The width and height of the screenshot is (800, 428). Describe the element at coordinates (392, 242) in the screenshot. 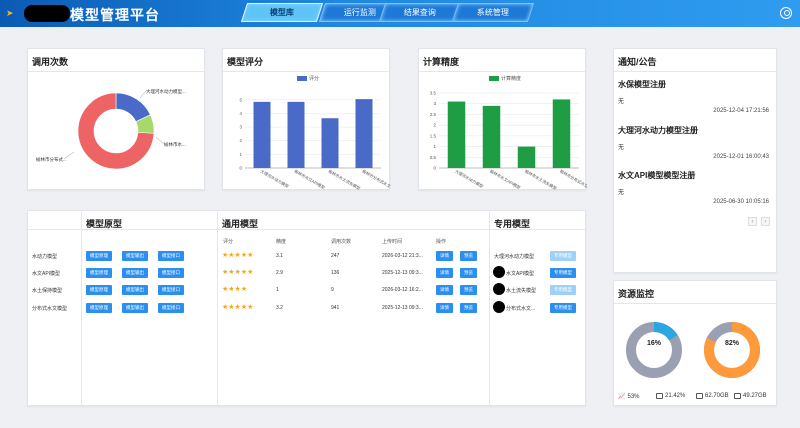

I see `header-upload-time: 上传时间` at that location.